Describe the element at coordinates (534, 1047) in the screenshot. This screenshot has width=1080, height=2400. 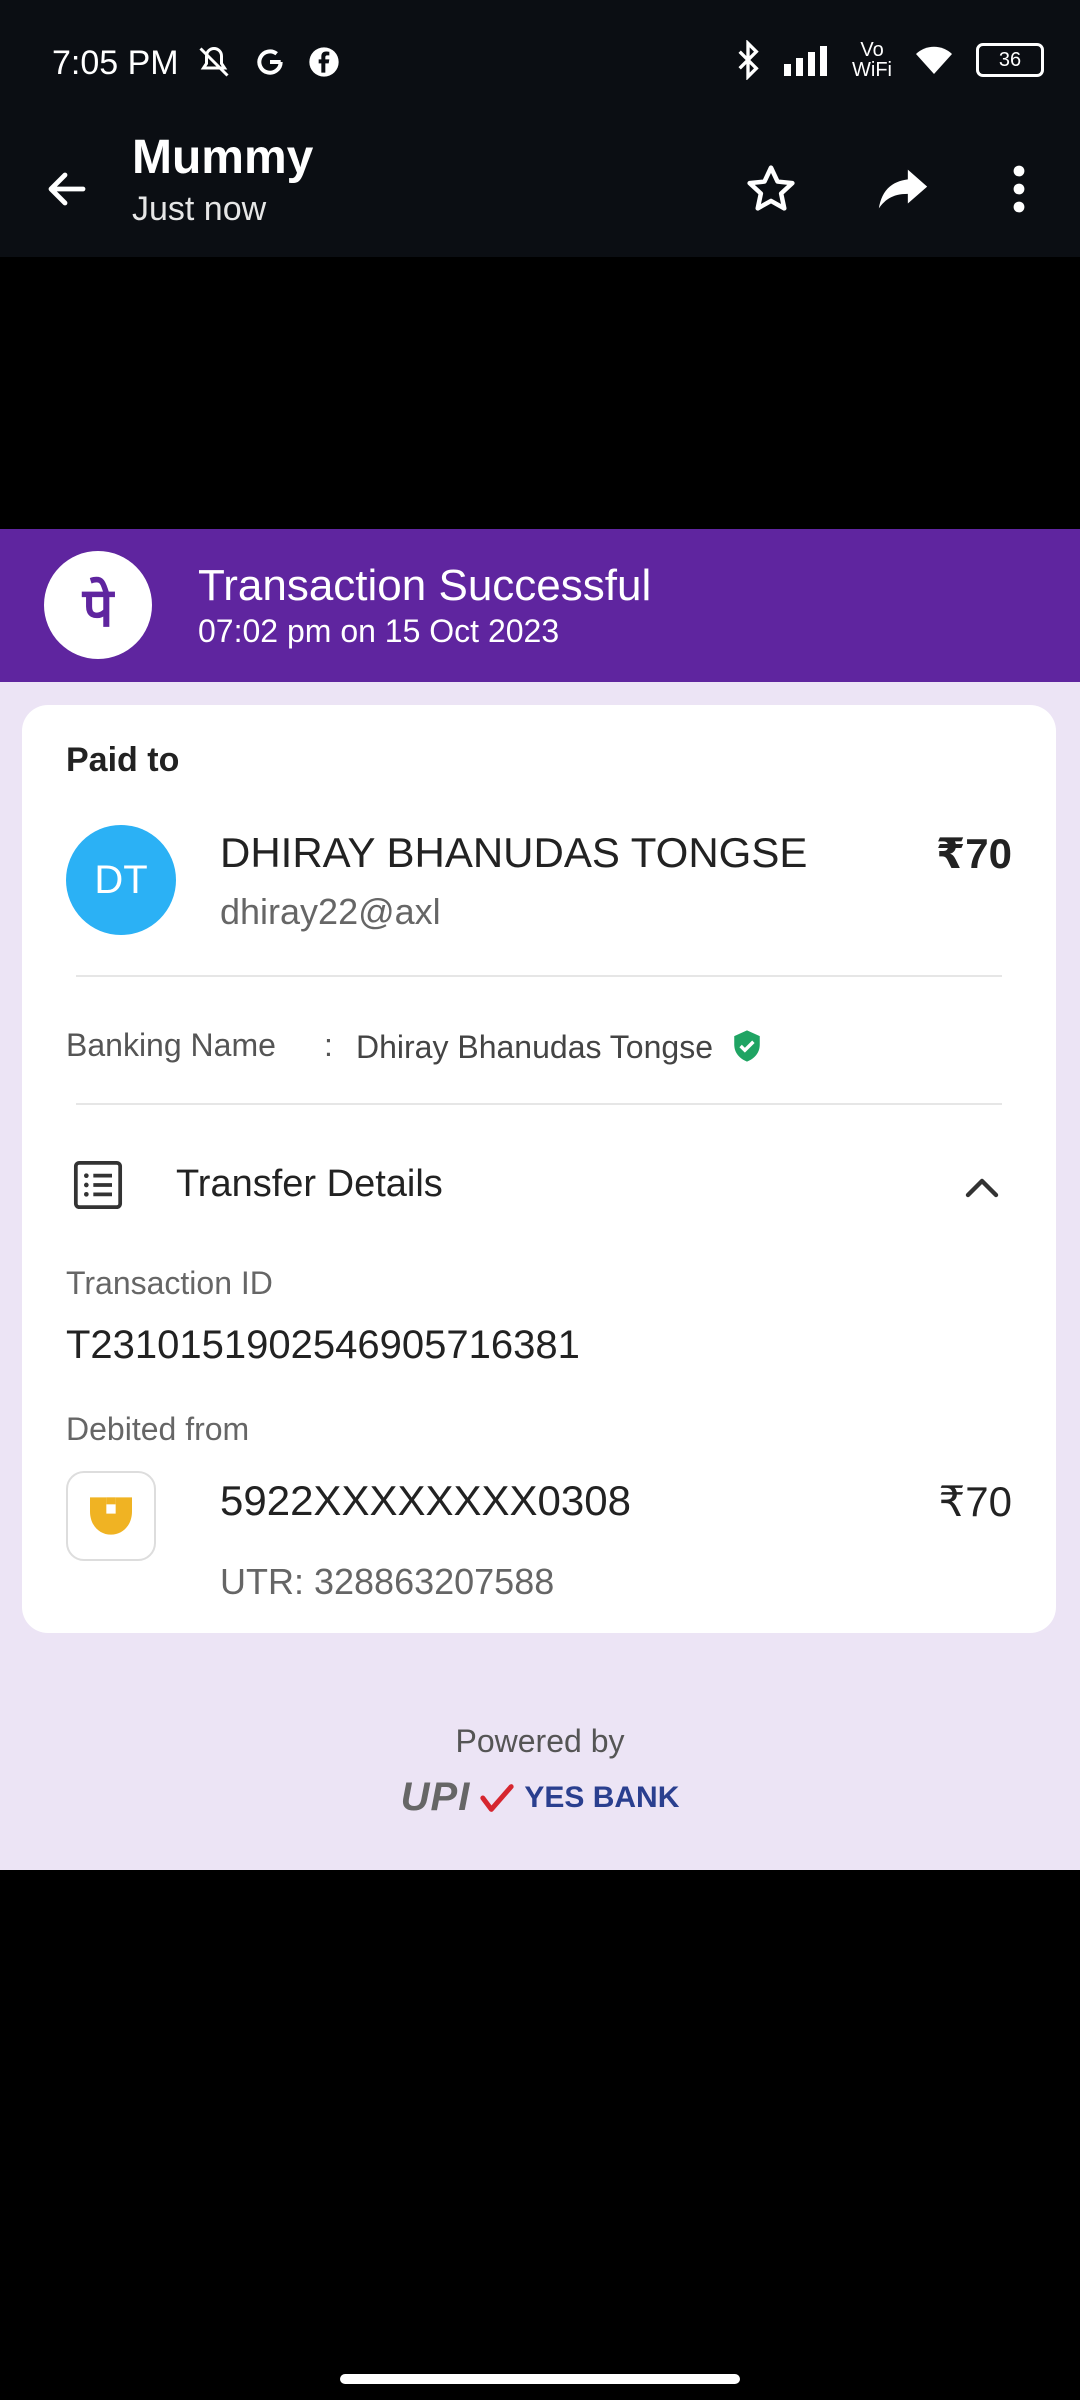
I see `banking-name-value: Dhiray Bhanudas Tongse` at that location.